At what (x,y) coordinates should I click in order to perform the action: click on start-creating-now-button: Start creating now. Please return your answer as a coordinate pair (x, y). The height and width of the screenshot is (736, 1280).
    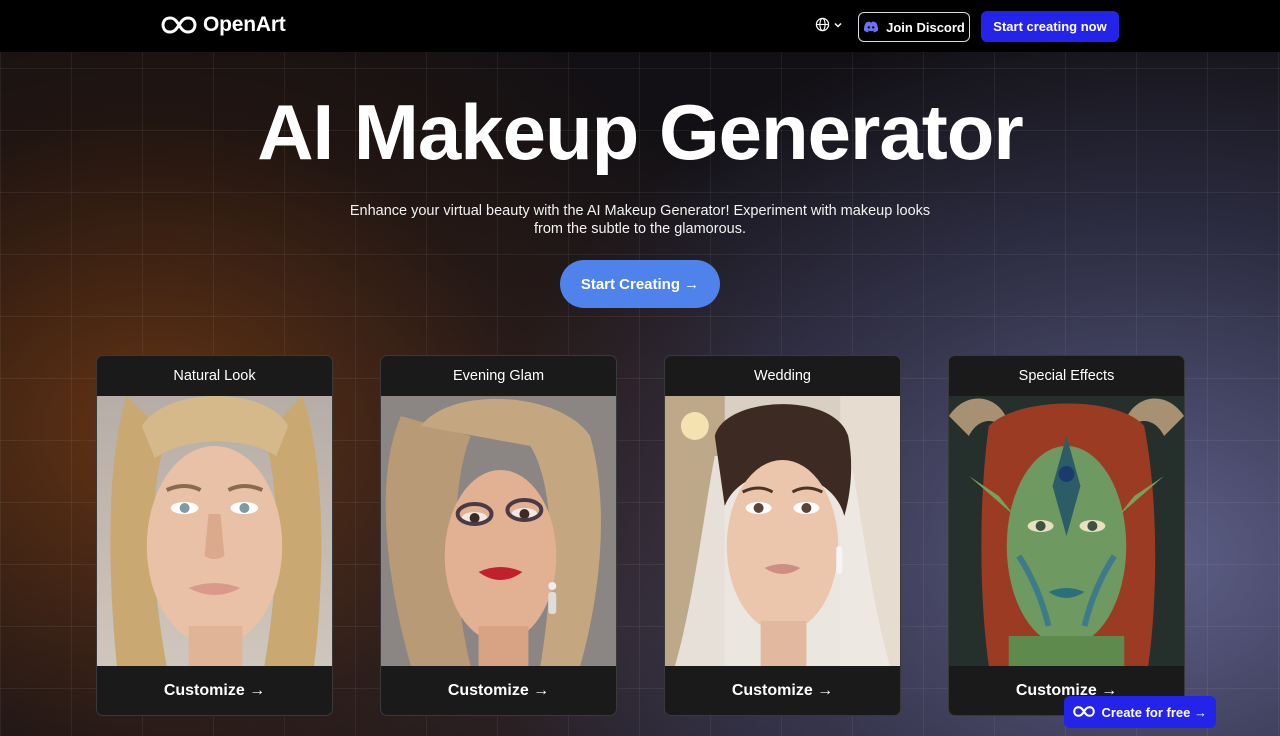
    Looking at the image, I should click on (1050, 26).